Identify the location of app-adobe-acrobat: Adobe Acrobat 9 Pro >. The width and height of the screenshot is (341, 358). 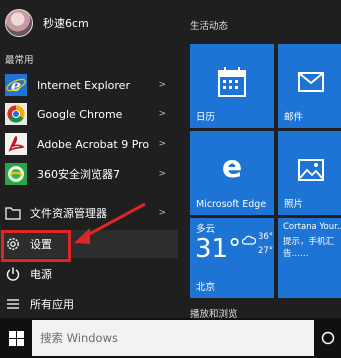
(89, 144).